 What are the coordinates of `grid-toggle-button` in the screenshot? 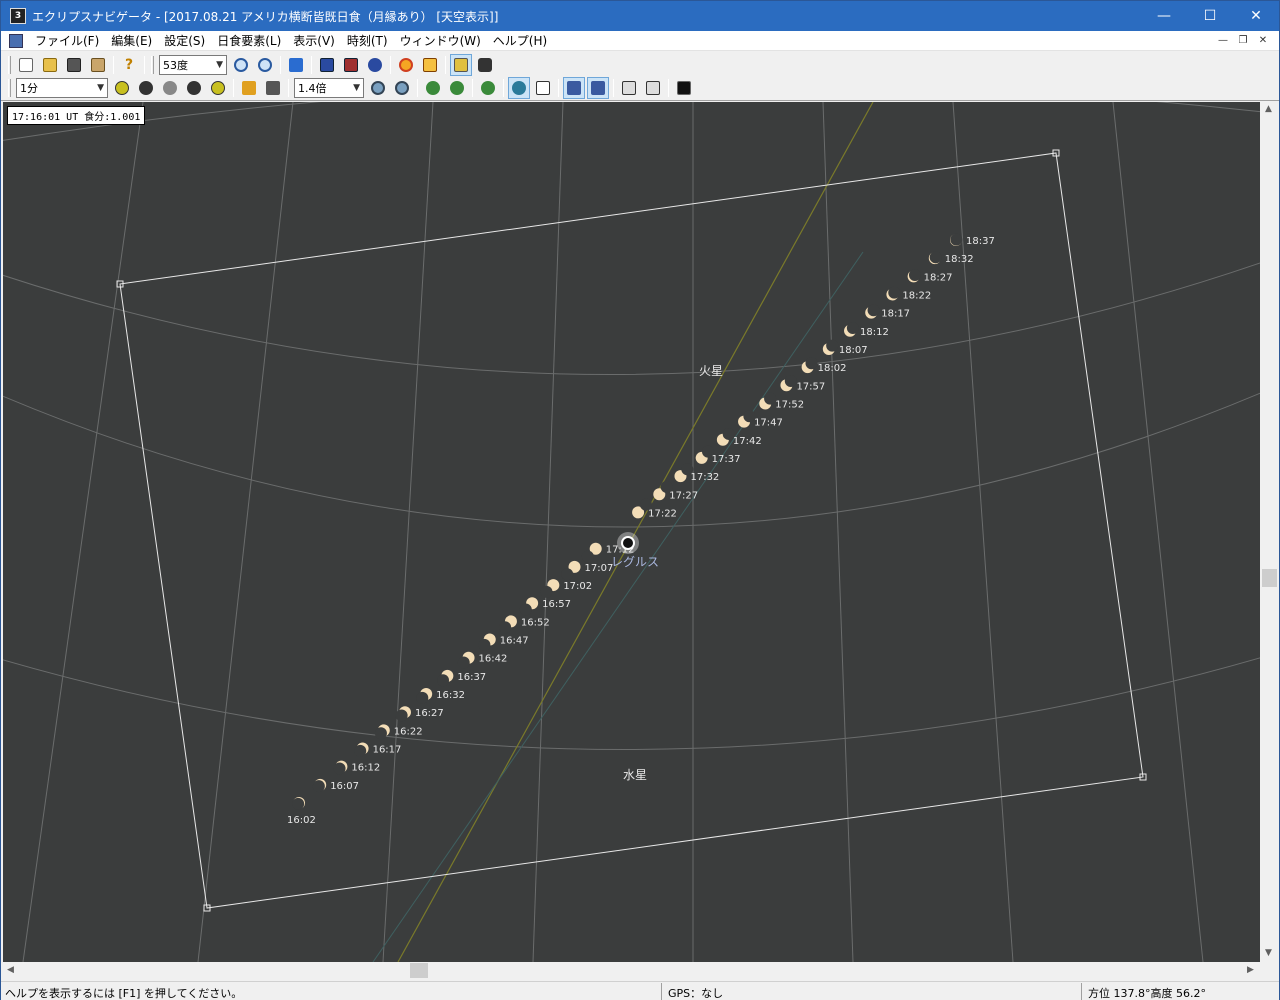 It's located at (461, 64).